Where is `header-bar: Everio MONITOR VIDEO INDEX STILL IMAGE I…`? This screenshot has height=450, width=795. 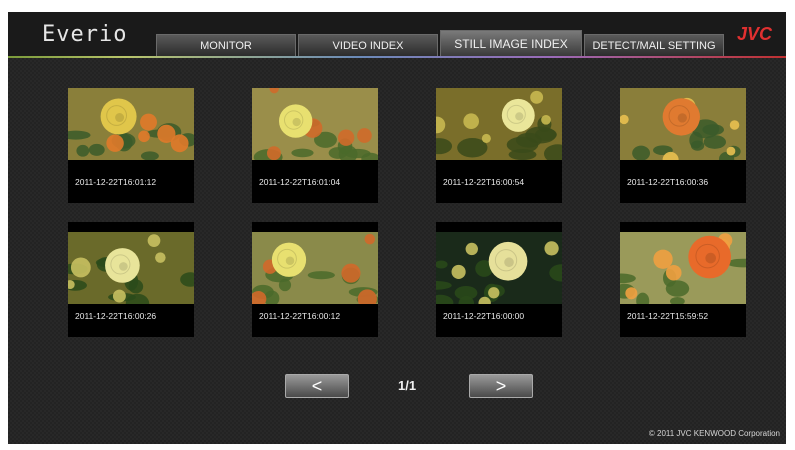 header-bar: Everio MONITOR VIDEO INDEX STILL IMAGE I… is located at coordinates (397, 35).